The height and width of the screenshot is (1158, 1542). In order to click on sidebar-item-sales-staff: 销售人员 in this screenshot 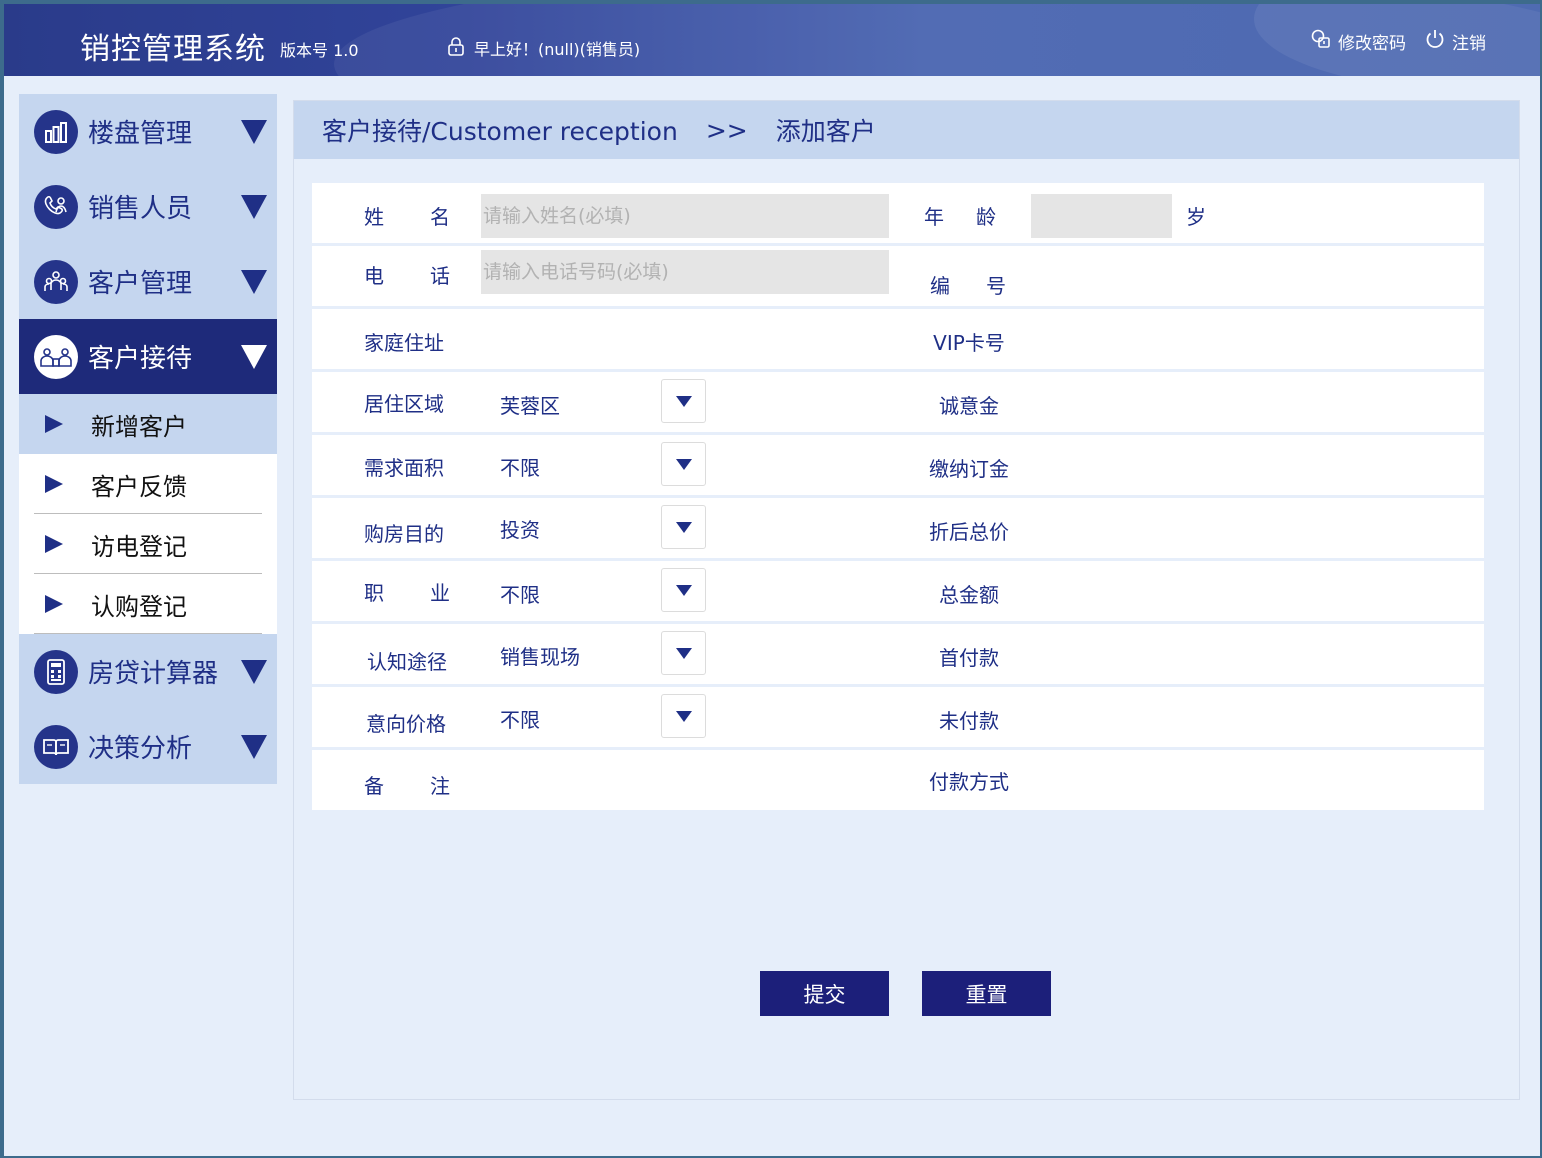, I will do `click(148, 206)`.